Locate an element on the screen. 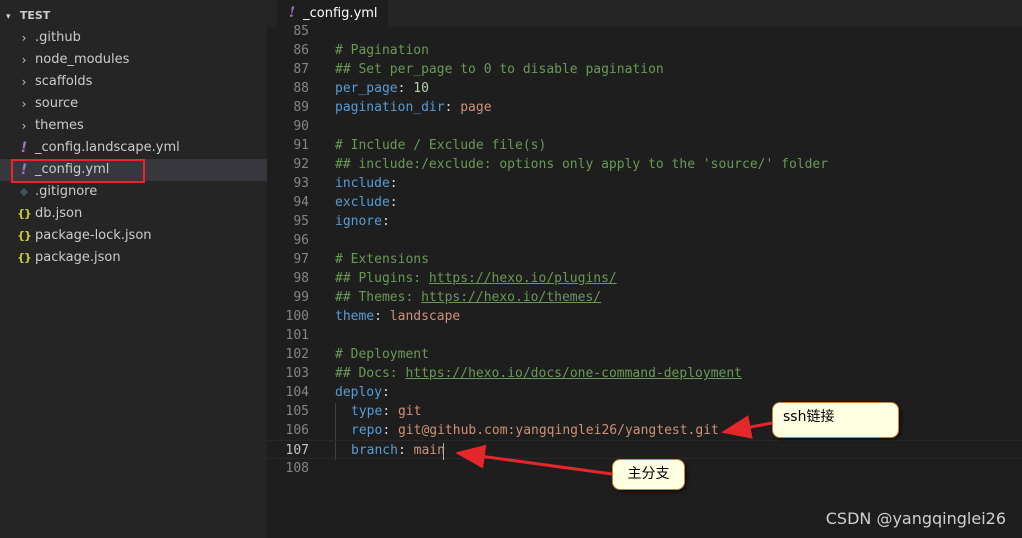 The image size is (1022, 538). branch-callout: 主分支 is located at coordinates (648, 474).